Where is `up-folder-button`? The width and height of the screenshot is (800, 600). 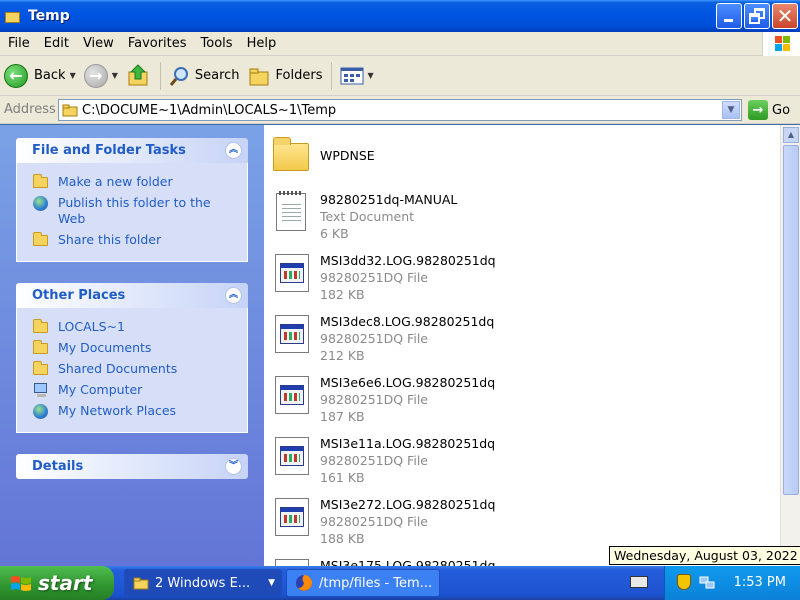
up-folder-button is located at coordinates (139, 76).